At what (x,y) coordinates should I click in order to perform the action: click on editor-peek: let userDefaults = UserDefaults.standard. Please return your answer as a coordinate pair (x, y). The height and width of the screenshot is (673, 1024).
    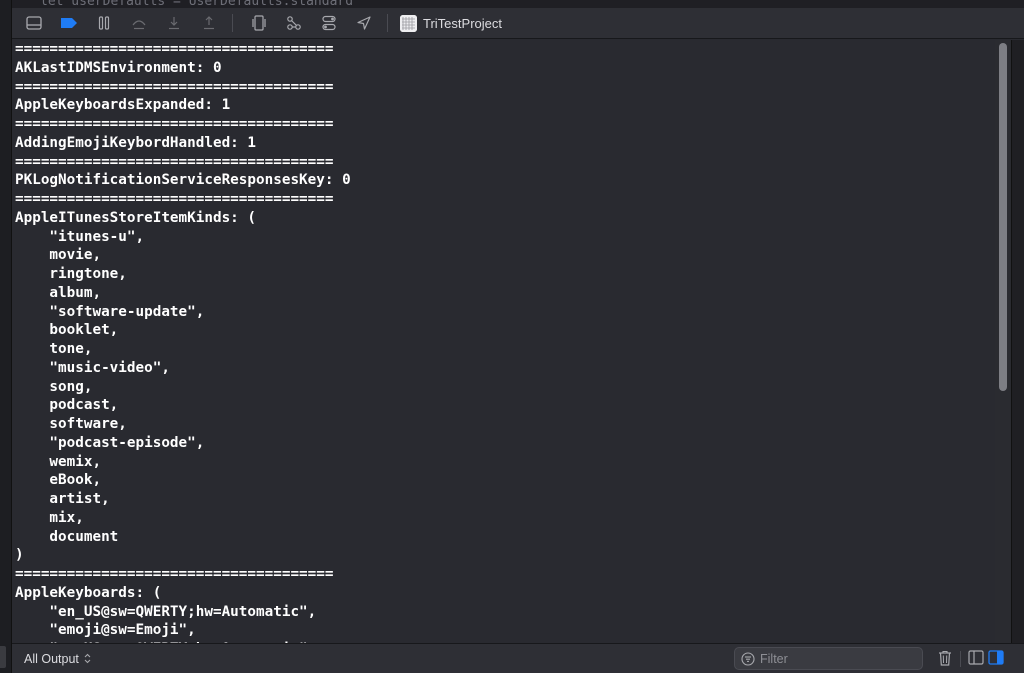
    Looking at the image, I should click on (512, 4).